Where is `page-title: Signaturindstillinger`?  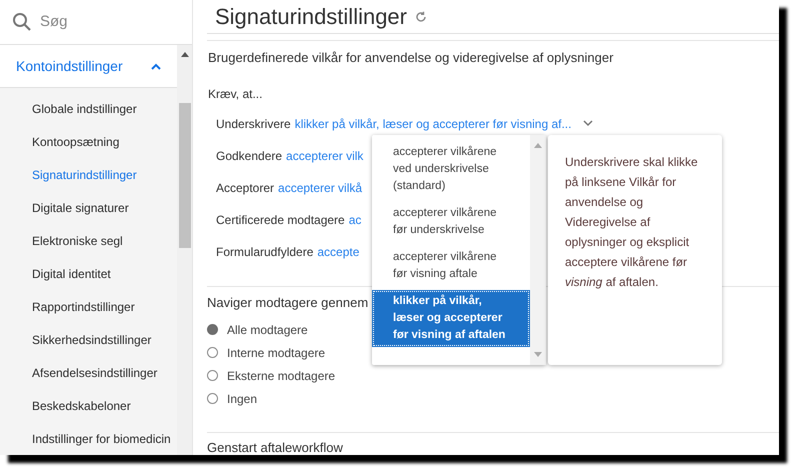 page-title: Signaturindstillinger is located at coordinates (311, 17).